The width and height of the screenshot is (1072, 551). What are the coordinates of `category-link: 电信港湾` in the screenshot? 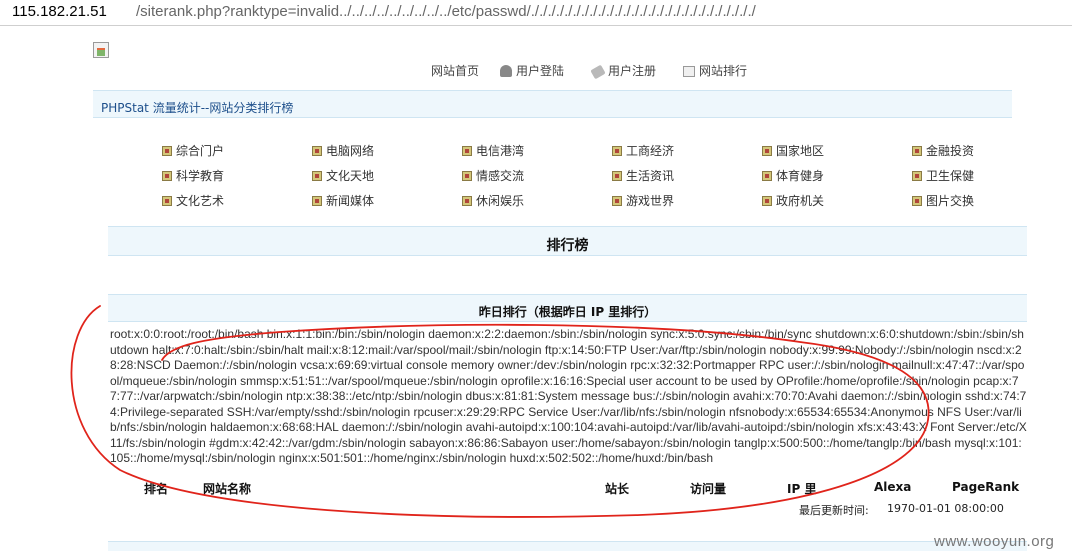 It's located at (493, 150).